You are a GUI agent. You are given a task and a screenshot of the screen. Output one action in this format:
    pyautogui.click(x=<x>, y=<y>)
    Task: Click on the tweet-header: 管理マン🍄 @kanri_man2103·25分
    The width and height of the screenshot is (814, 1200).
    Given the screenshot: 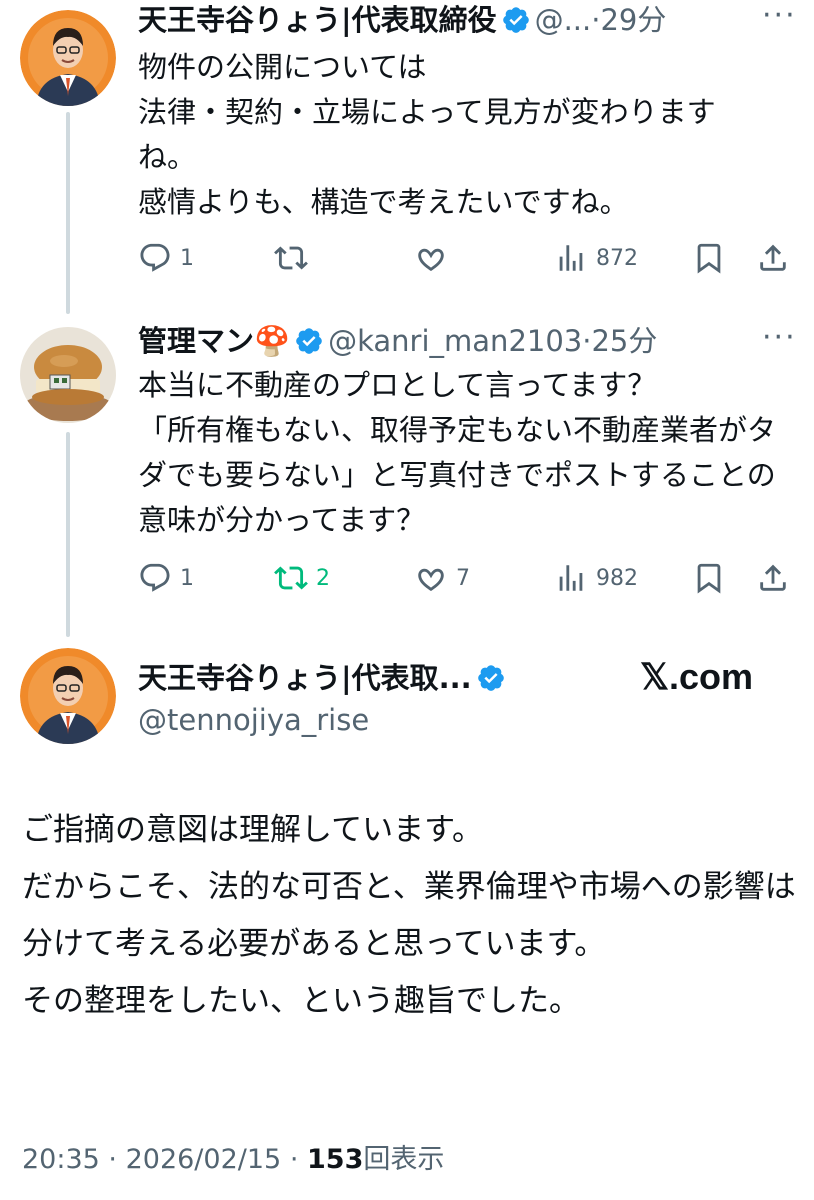 What is the action you would take?
    pyautogui.click(x=397, y=341)
    